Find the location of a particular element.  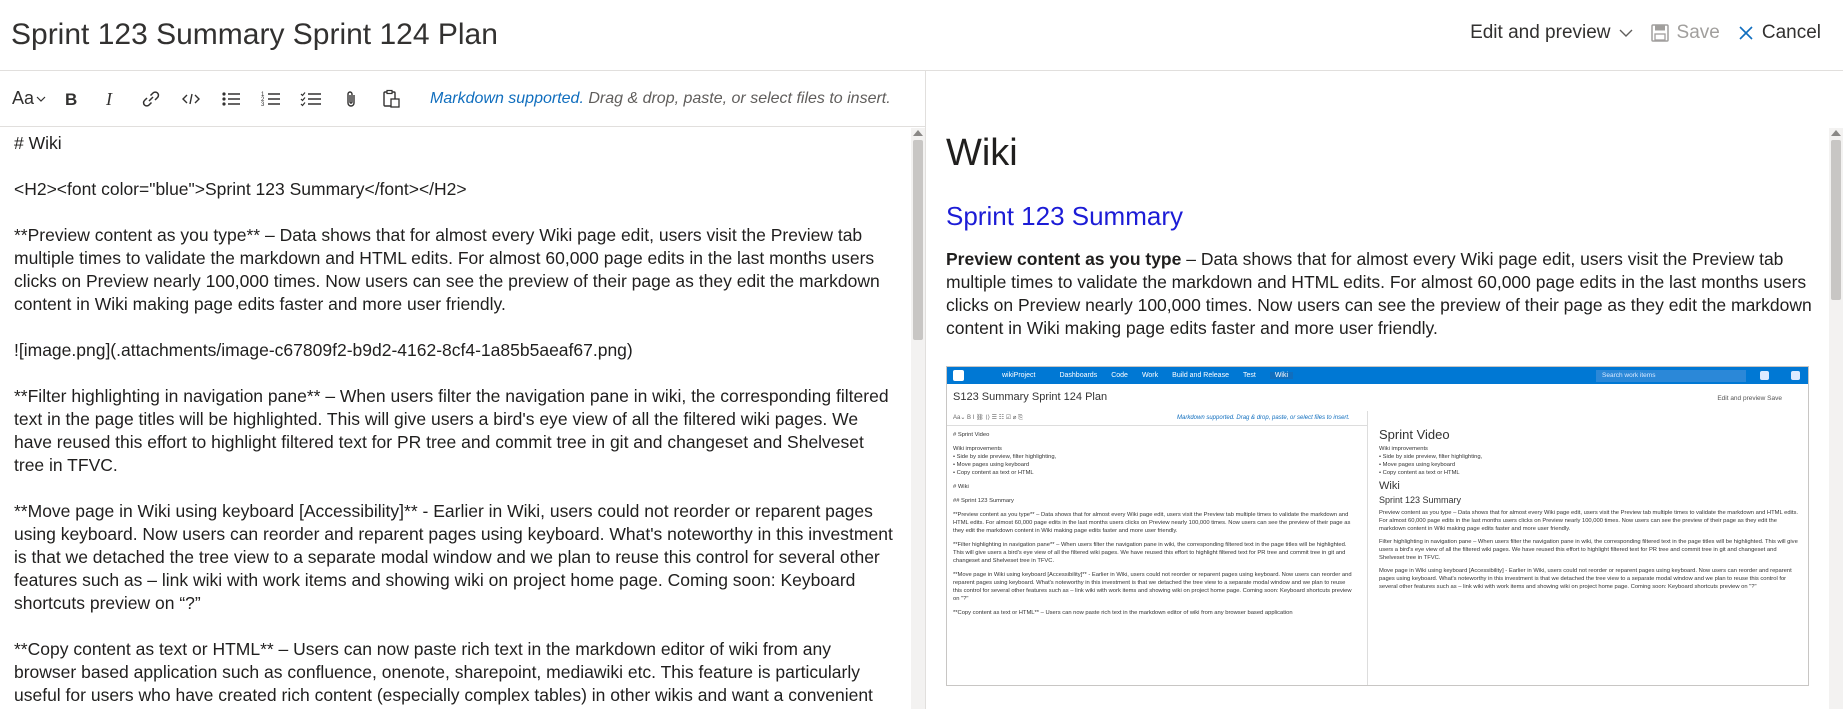

paste-button is located at coordinates (391, 99).